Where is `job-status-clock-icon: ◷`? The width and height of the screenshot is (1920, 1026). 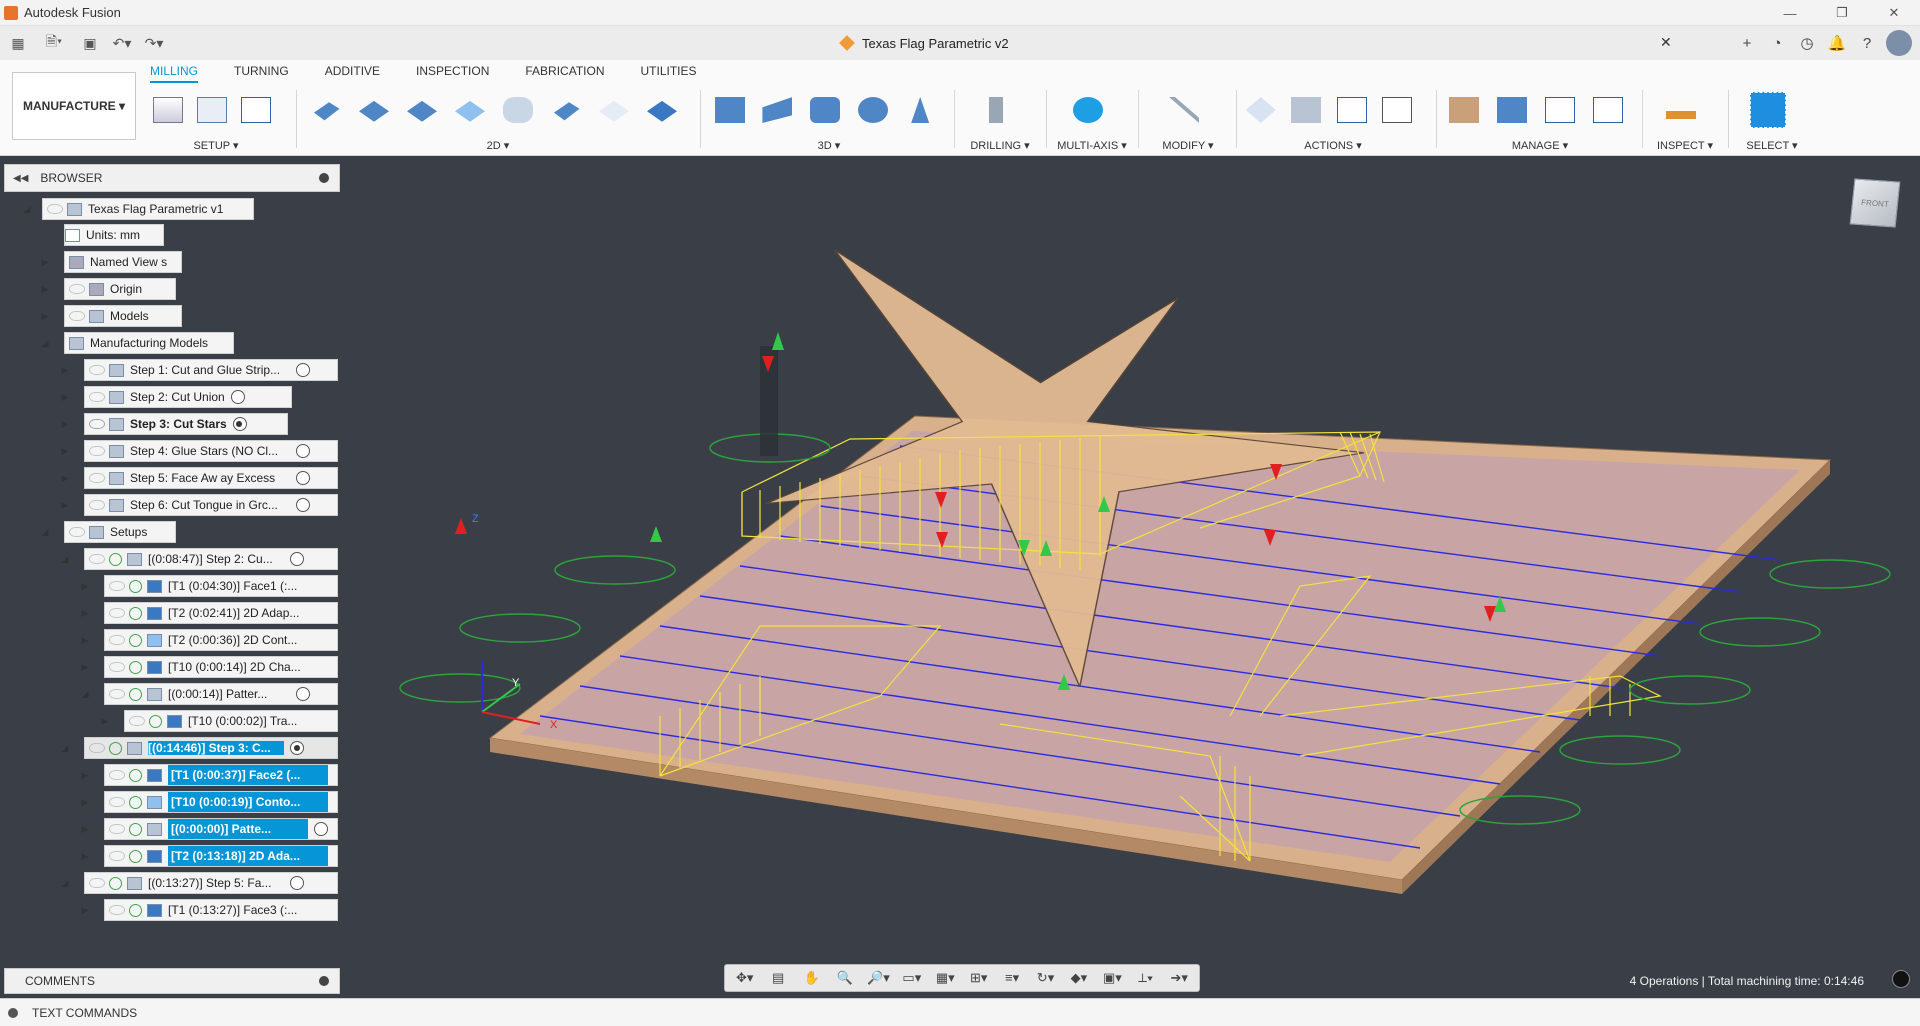
job-status-clock-icon: ◷ is located at coordinates (1807, 43).